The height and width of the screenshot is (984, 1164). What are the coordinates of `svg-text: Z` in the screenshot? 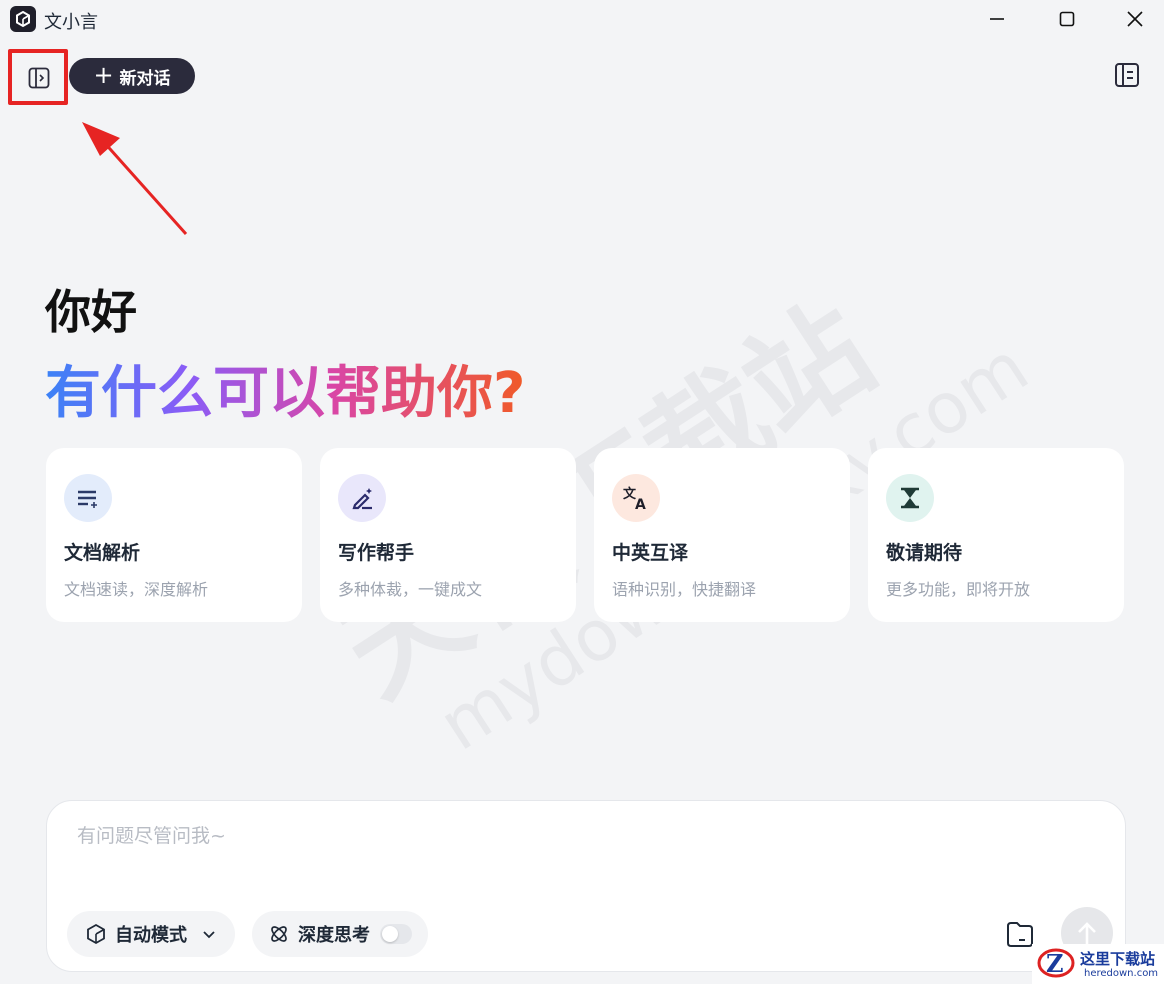 It's located at (1055, 963).